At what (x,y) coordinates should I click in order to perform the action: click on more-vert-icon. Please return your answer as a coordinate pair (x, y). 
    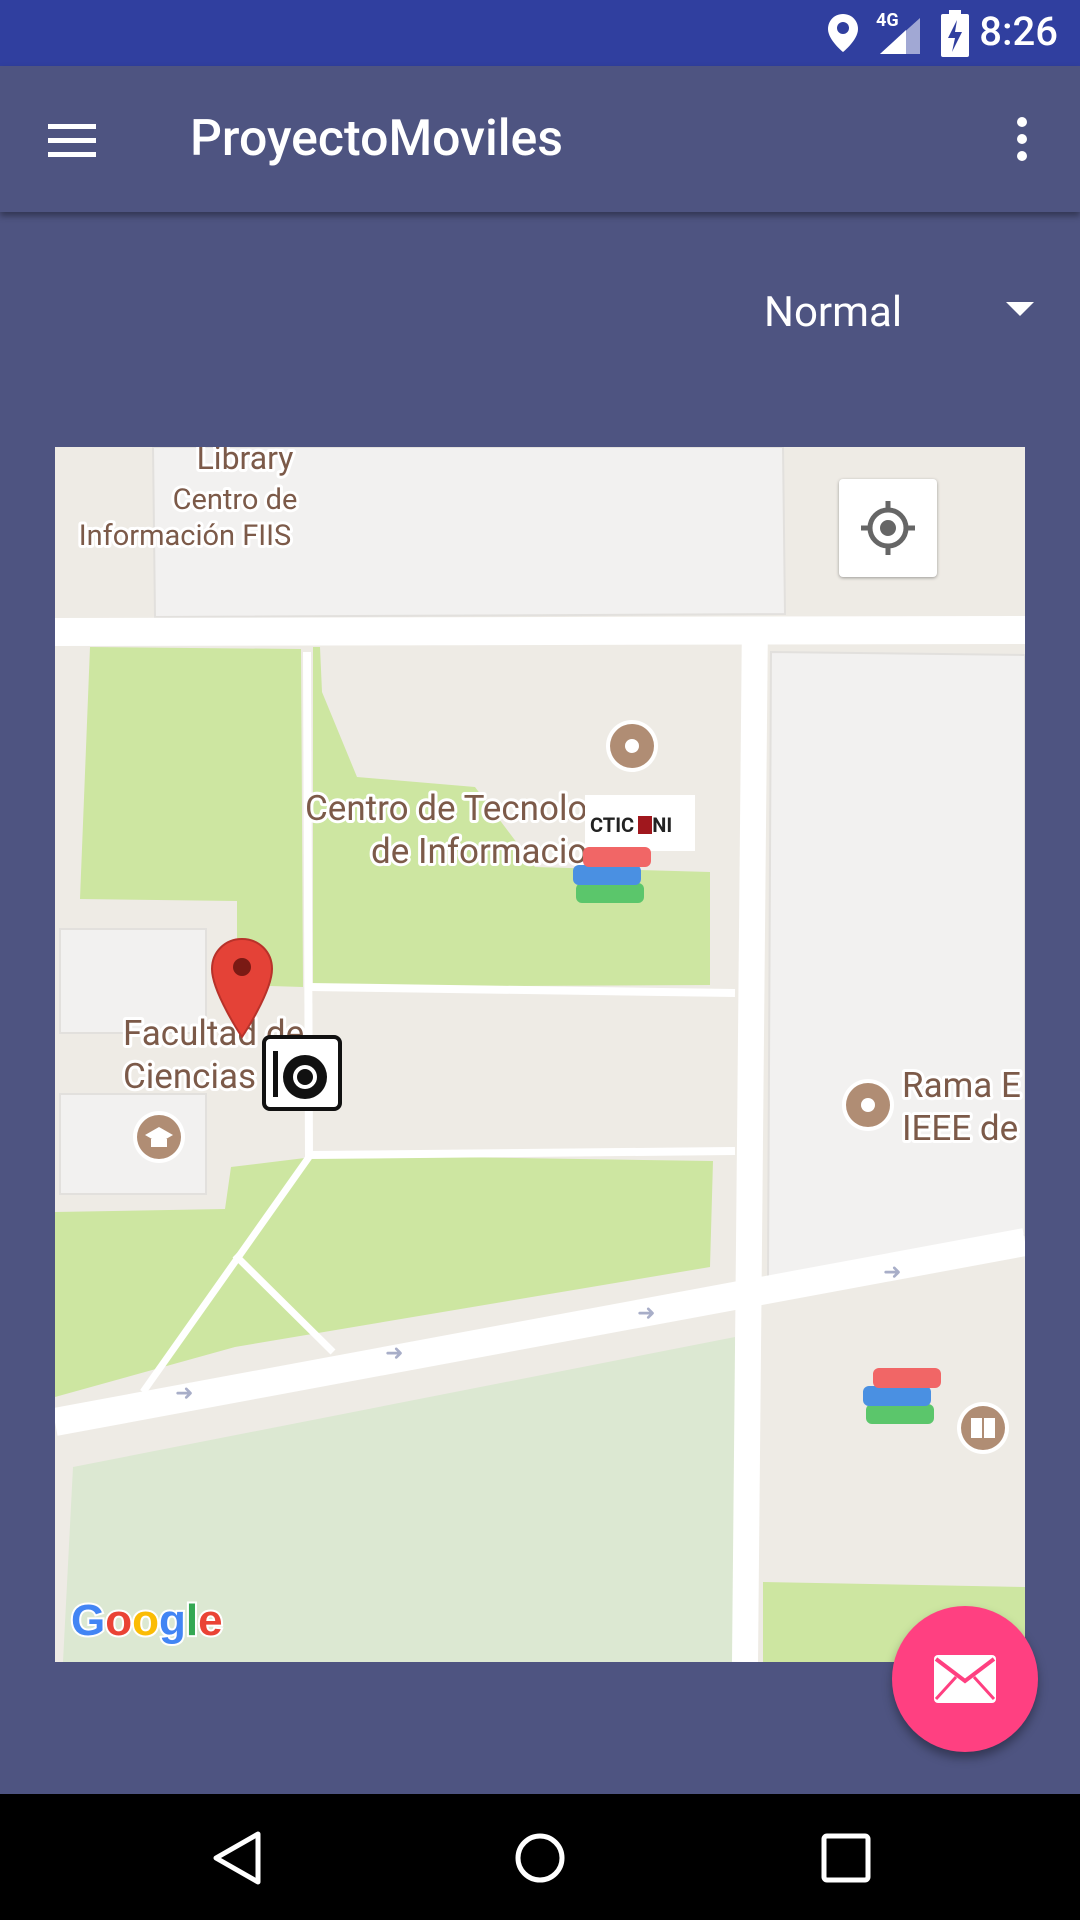
    Looking at the image, I should click on (1022, 139).